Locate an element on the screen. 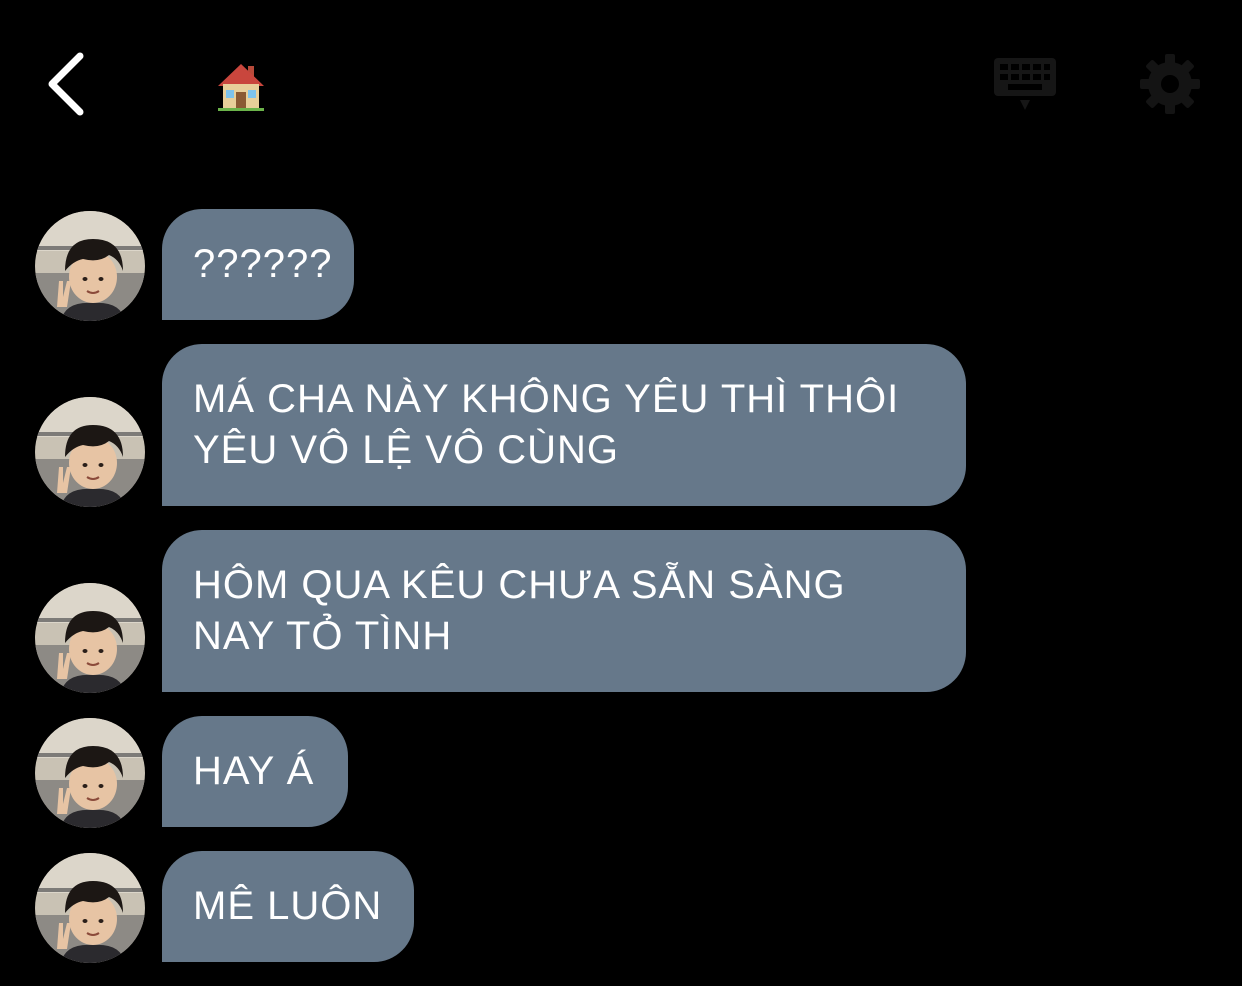  house-icon is located at coordinates (241, 87).